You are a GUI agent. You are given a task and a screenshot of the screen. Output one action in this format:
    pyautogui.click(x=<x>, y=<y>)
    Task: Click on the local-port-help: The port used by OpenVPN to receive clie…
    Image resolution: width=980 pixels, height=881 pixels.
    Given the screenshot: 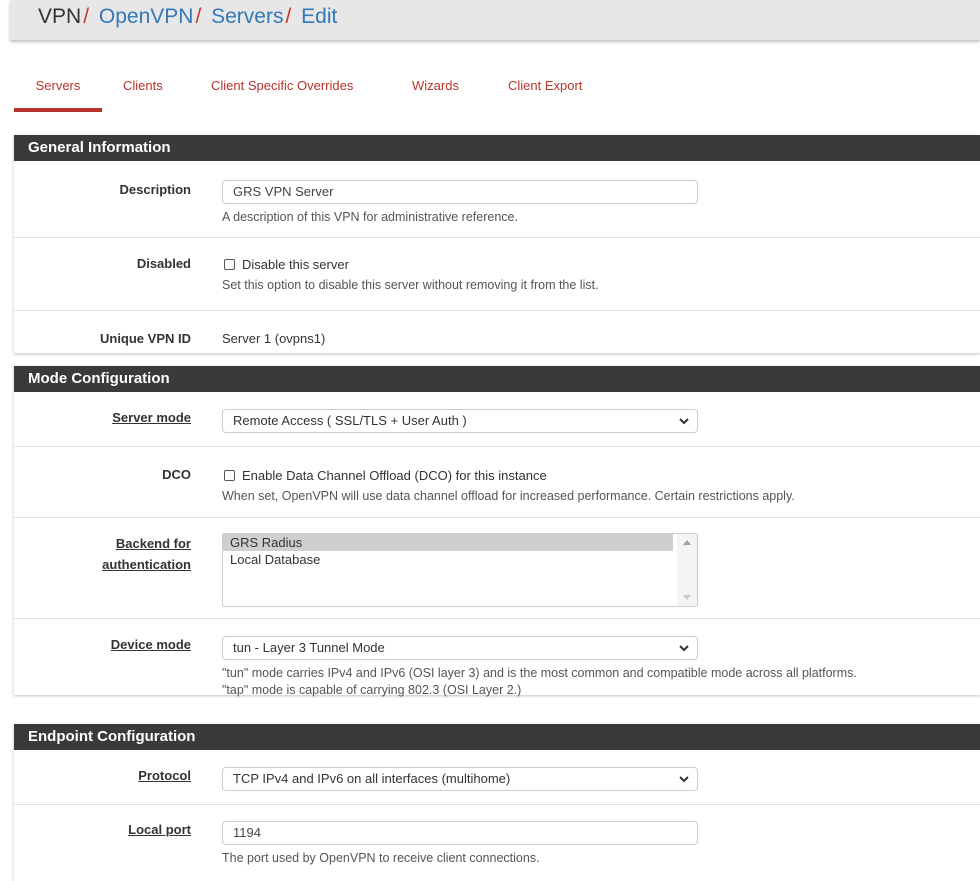 What is the action you would take?
    pyautogui.click(x=381, y=858)
    